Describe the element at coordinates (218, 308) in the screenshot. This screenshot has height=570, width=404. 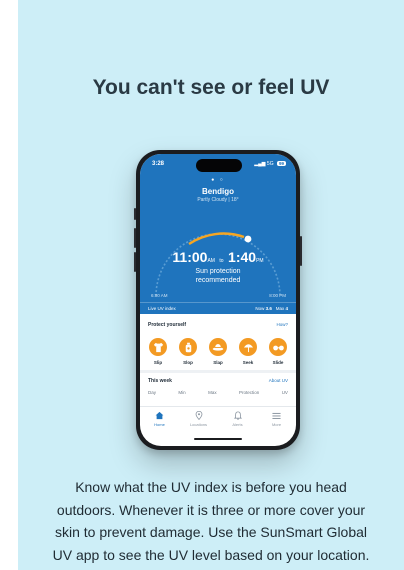
I see `live-uv-bar: Live UV index Now 3.6 Max 4` at that location.